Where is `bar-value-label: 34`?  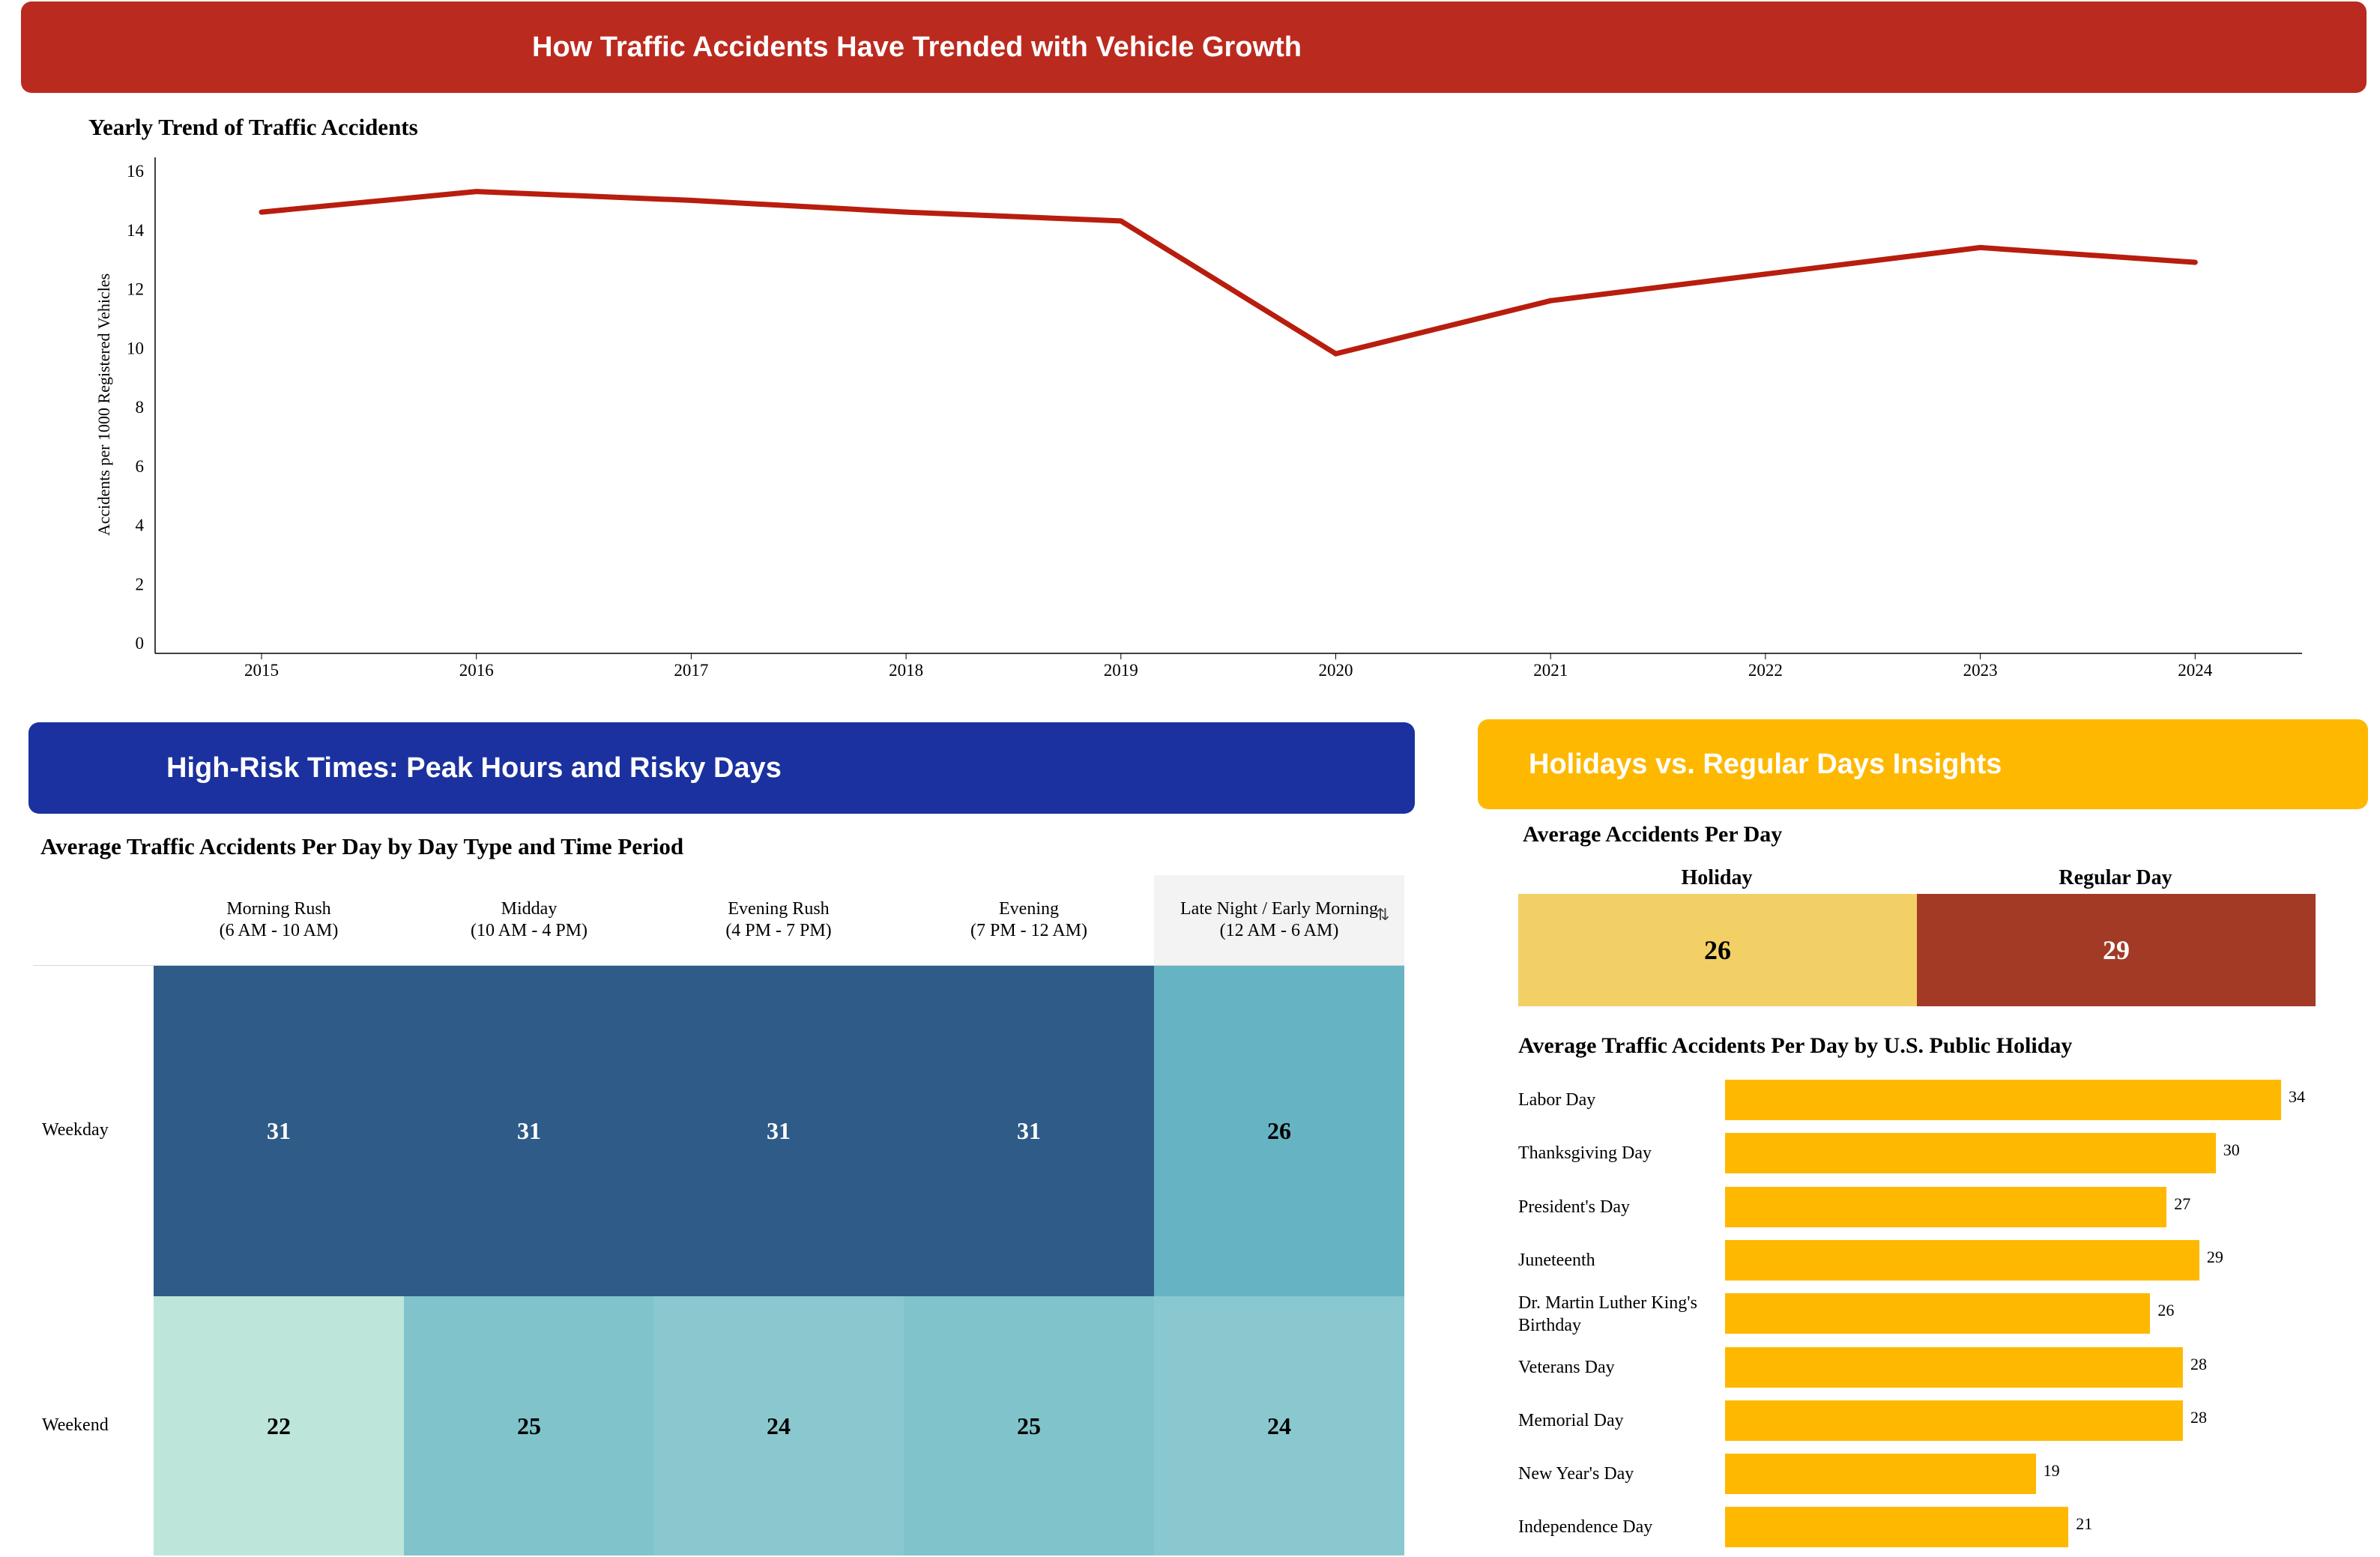
bar-value-label: 34 is located at coordinates (2297, 1096).